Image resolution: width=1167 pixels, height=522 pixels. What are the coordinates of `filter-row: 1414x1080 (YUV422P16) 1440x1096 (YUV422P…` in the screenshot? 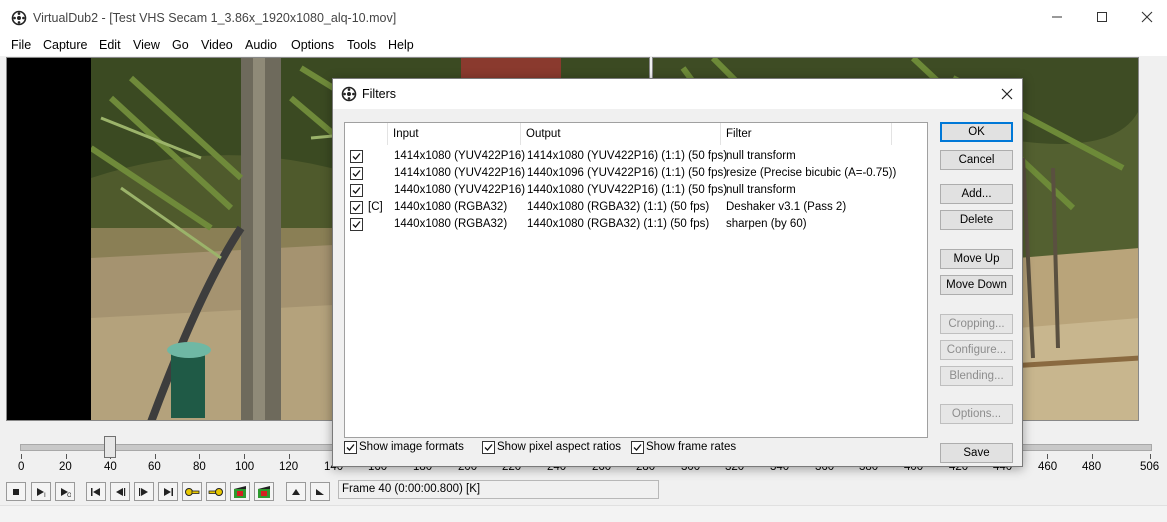 It's located at (636, 173).